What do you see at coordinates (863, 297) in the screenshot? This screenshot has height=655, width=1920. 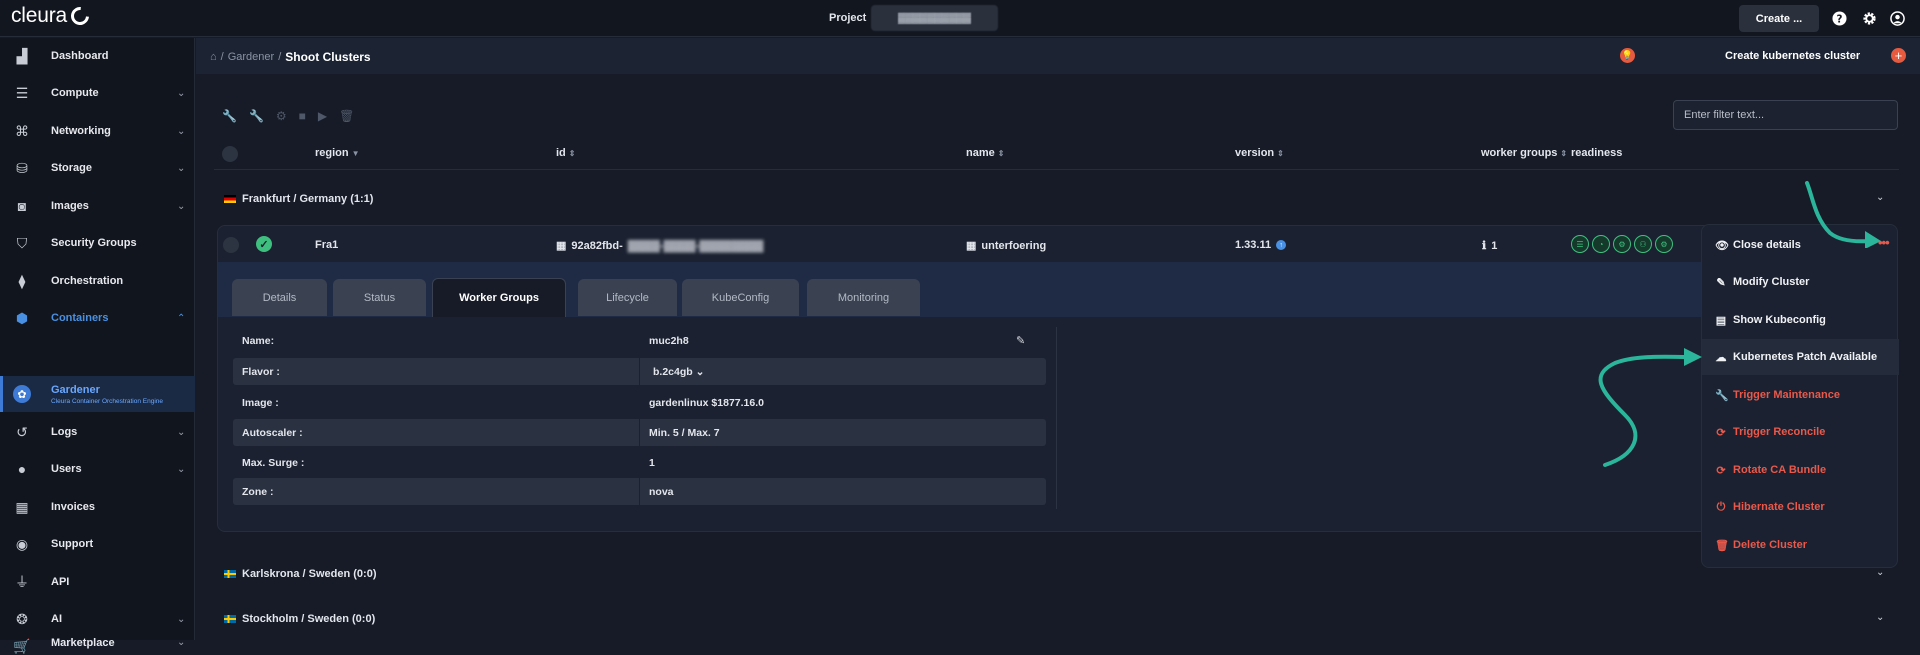 I see `tab-monitoring: Monitoring` at bounding box center [863, 297].